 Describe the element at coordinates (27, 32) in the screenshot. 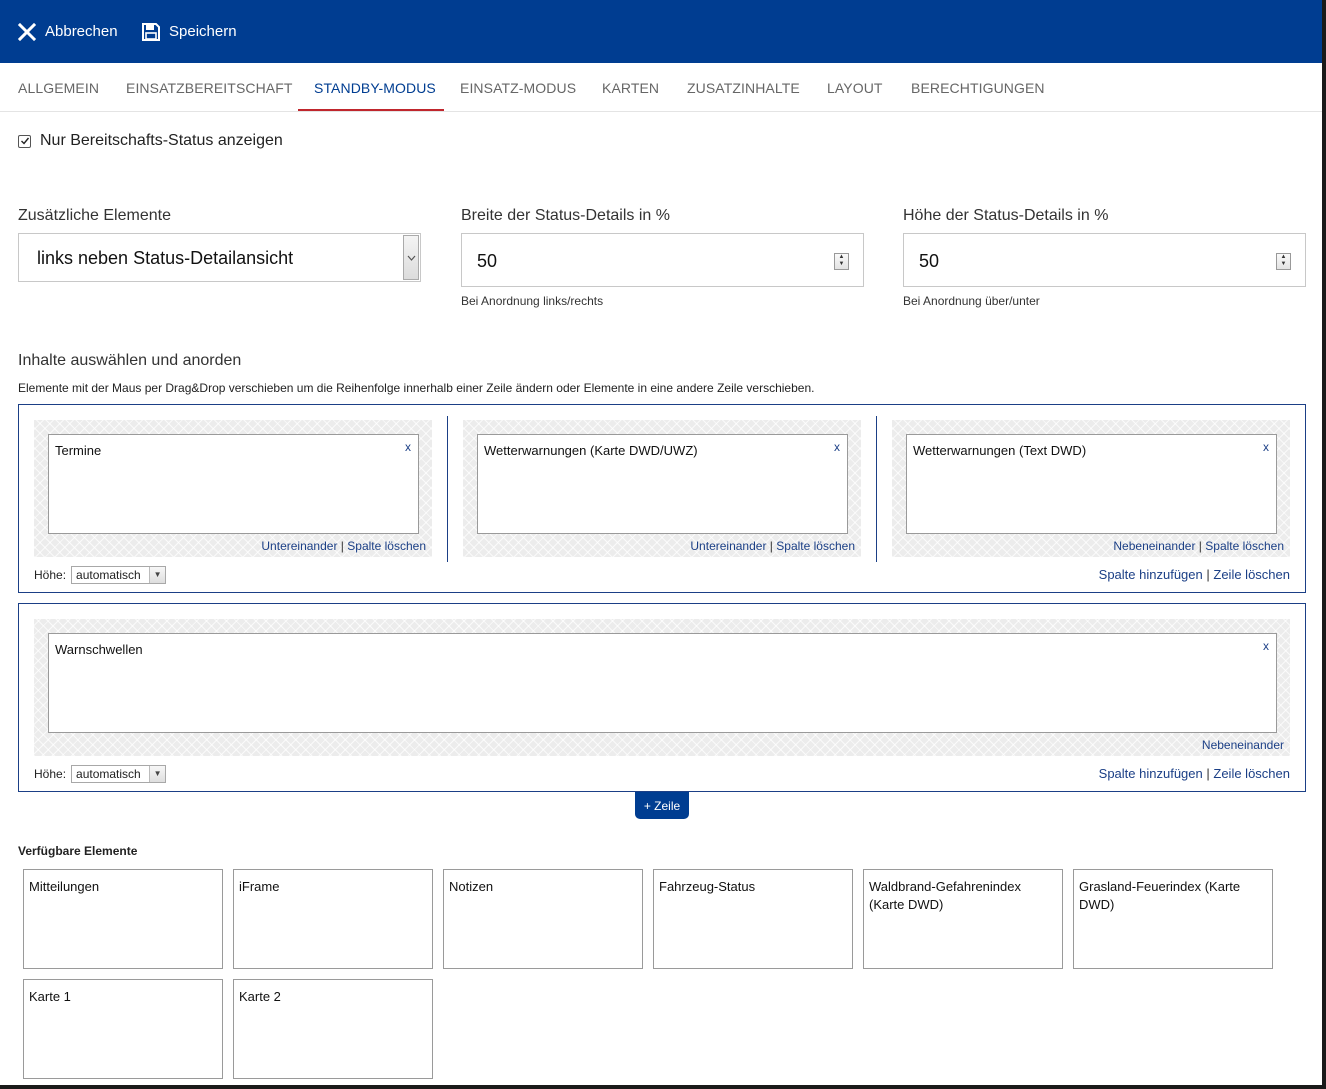

I see `close-icon` at that location.